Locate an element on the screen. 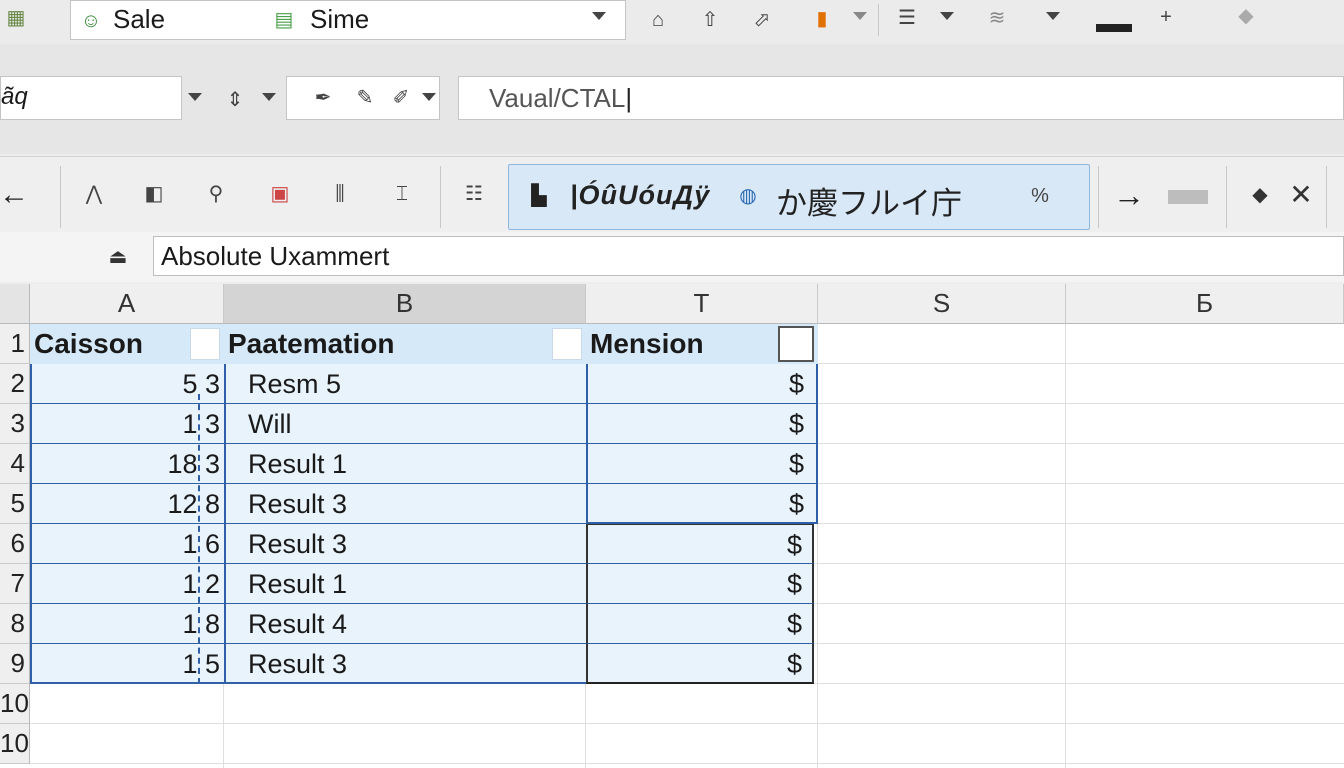  select-all-corner is located at coordinates (15, 304).